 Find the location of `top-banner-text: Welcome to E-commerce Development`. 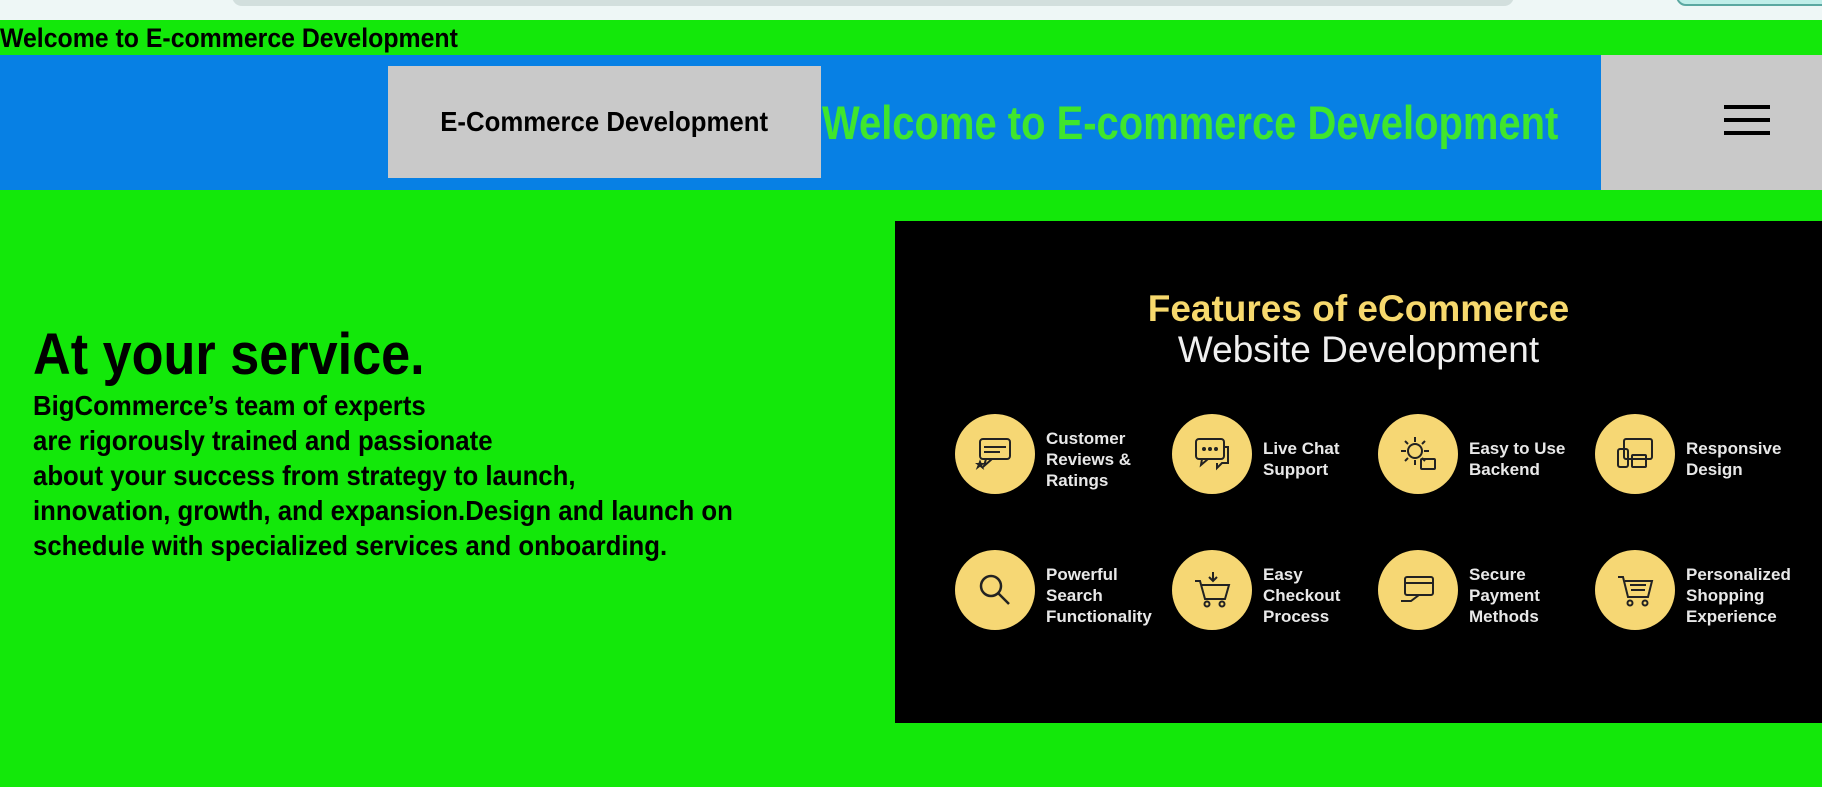

top-banner-text: Welcome to E-commerce Development is located at coordinates (229, 38).